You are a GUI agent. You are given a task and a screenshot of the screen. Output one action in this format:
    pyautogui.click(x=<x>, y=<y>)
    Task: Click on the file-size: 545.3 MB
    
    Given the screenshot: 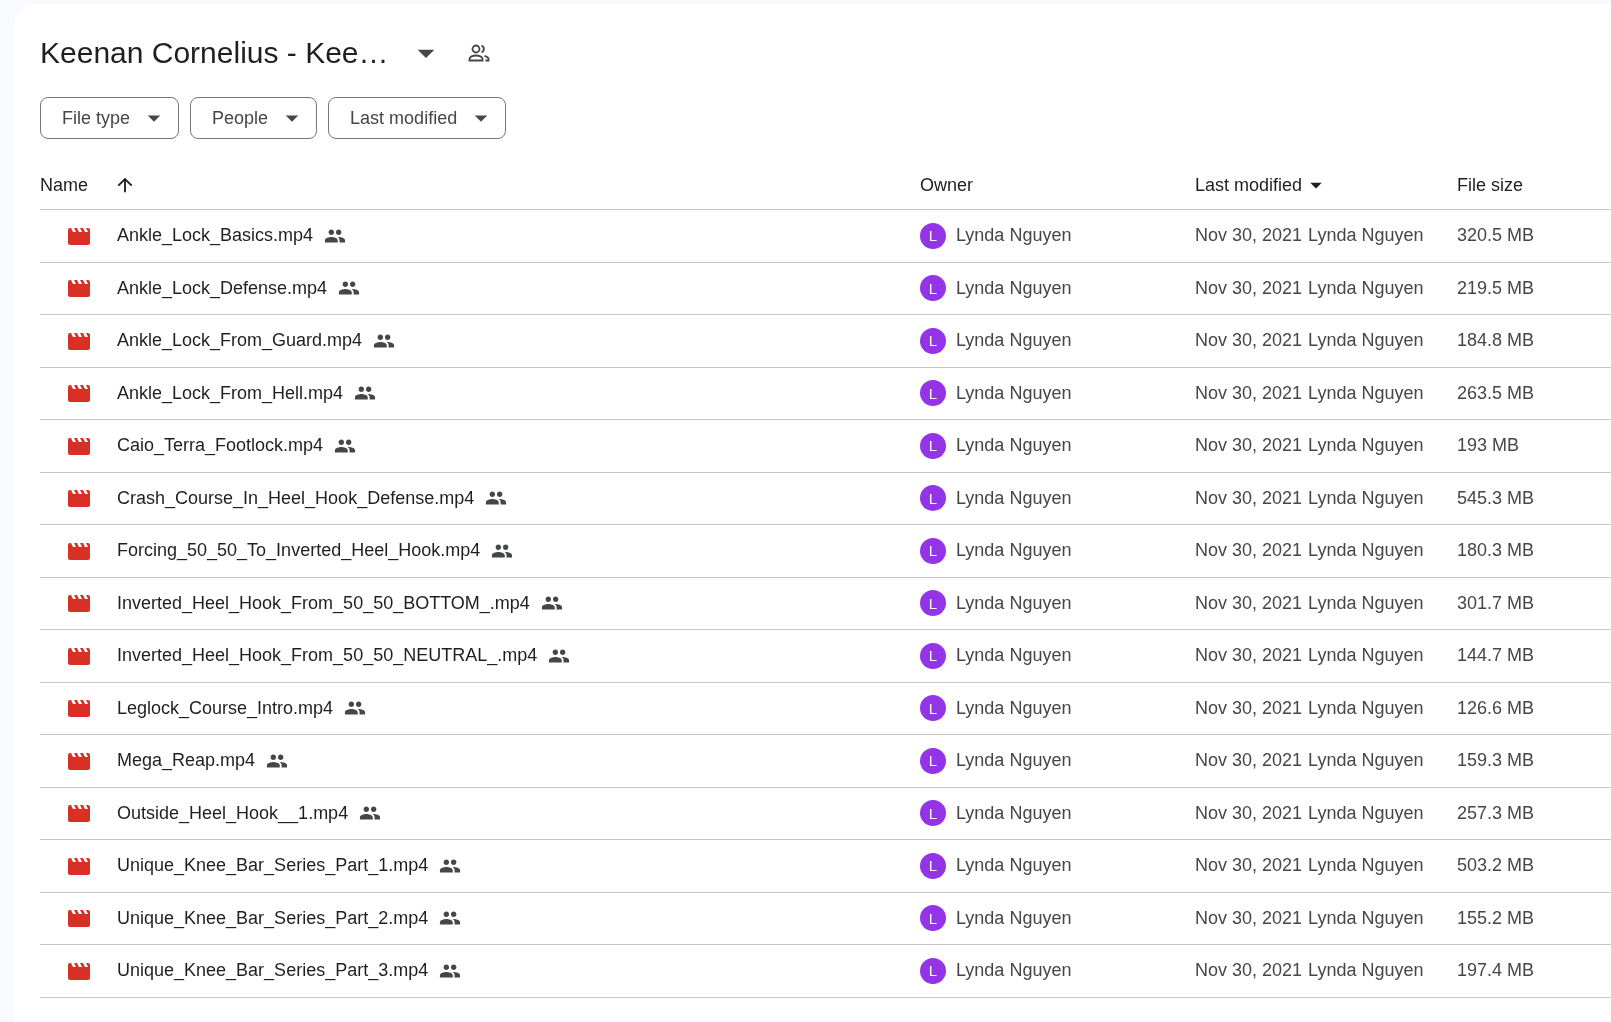 What is the action you would take?
    pyautogui.click(x=1496, y=498)
    